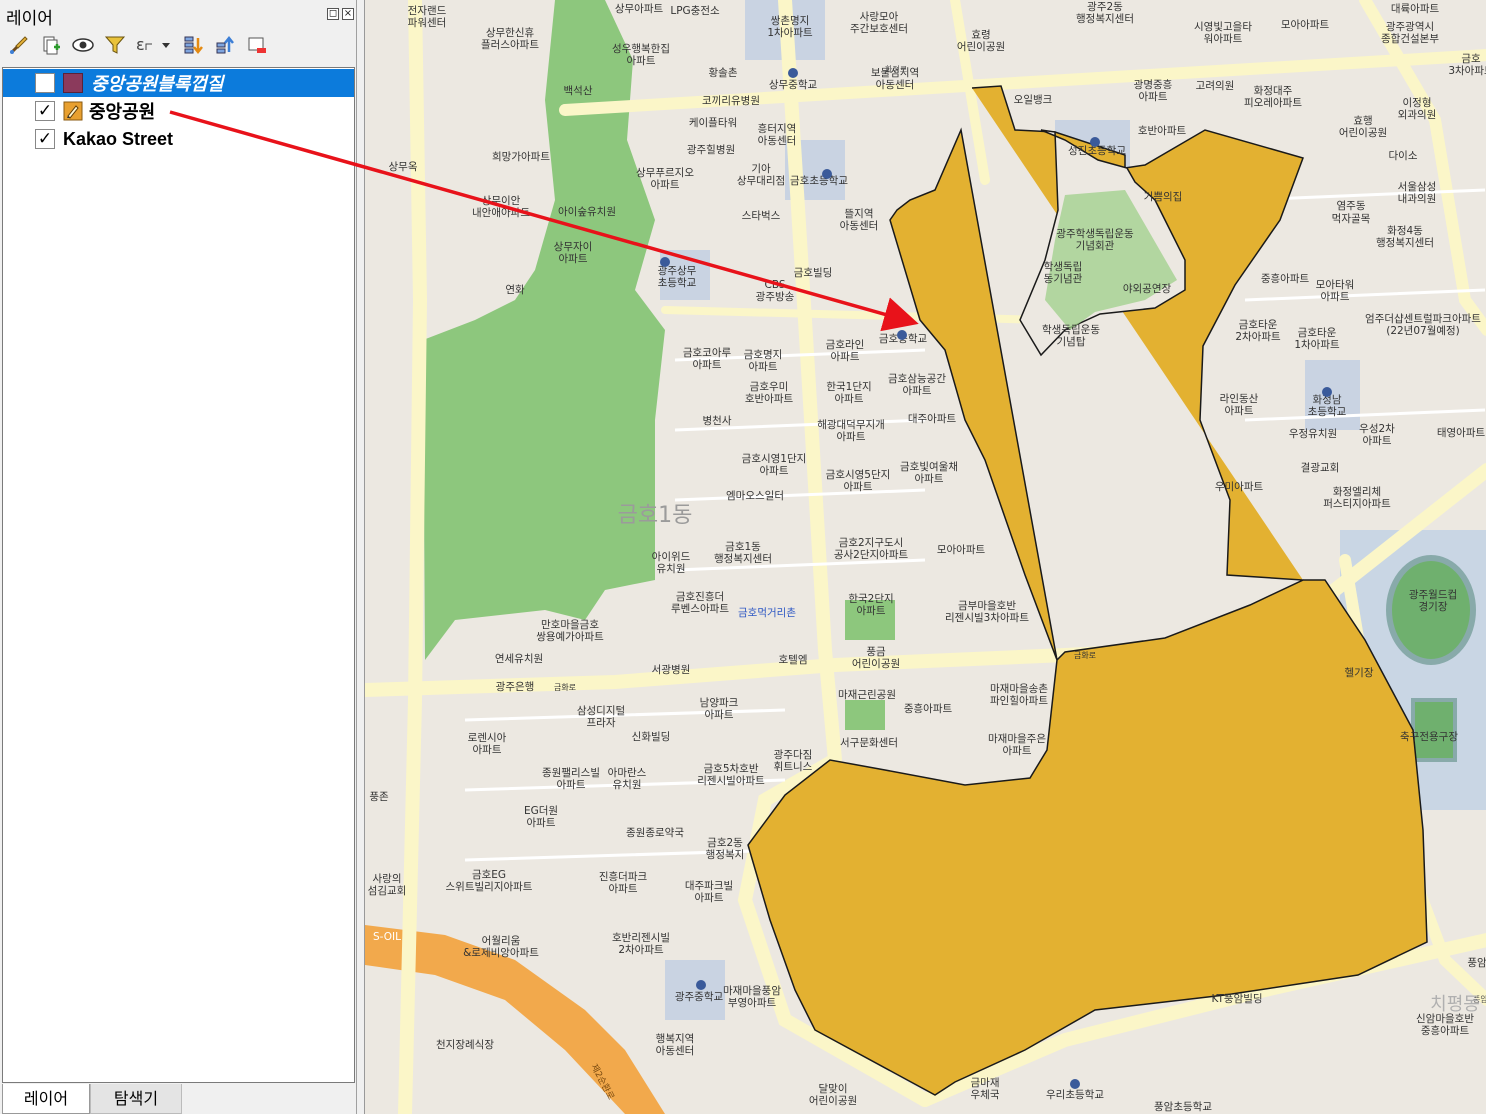  I want to click on expression-filter-icon: ε, so click(154, 45).